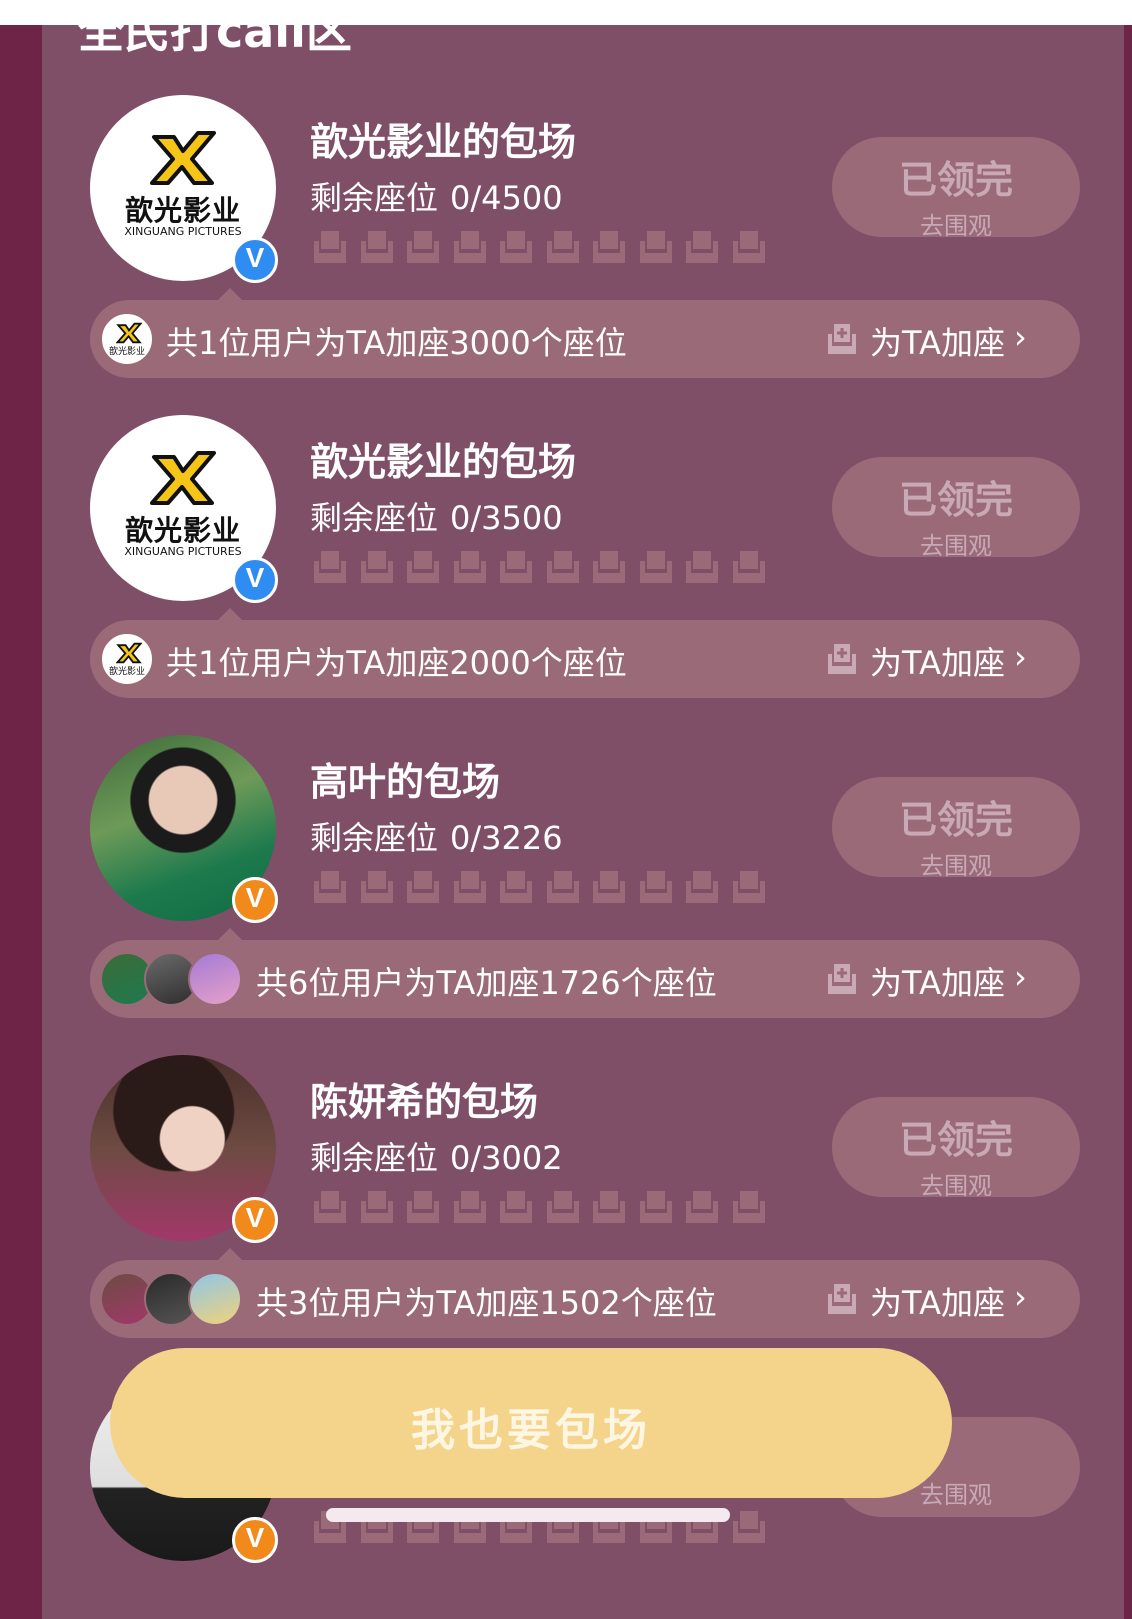 The image size is (1132, 1619). Describe the element at coordinates (506, 1158) in the screenshot. I see `seat-count: 0/3002` at that location.